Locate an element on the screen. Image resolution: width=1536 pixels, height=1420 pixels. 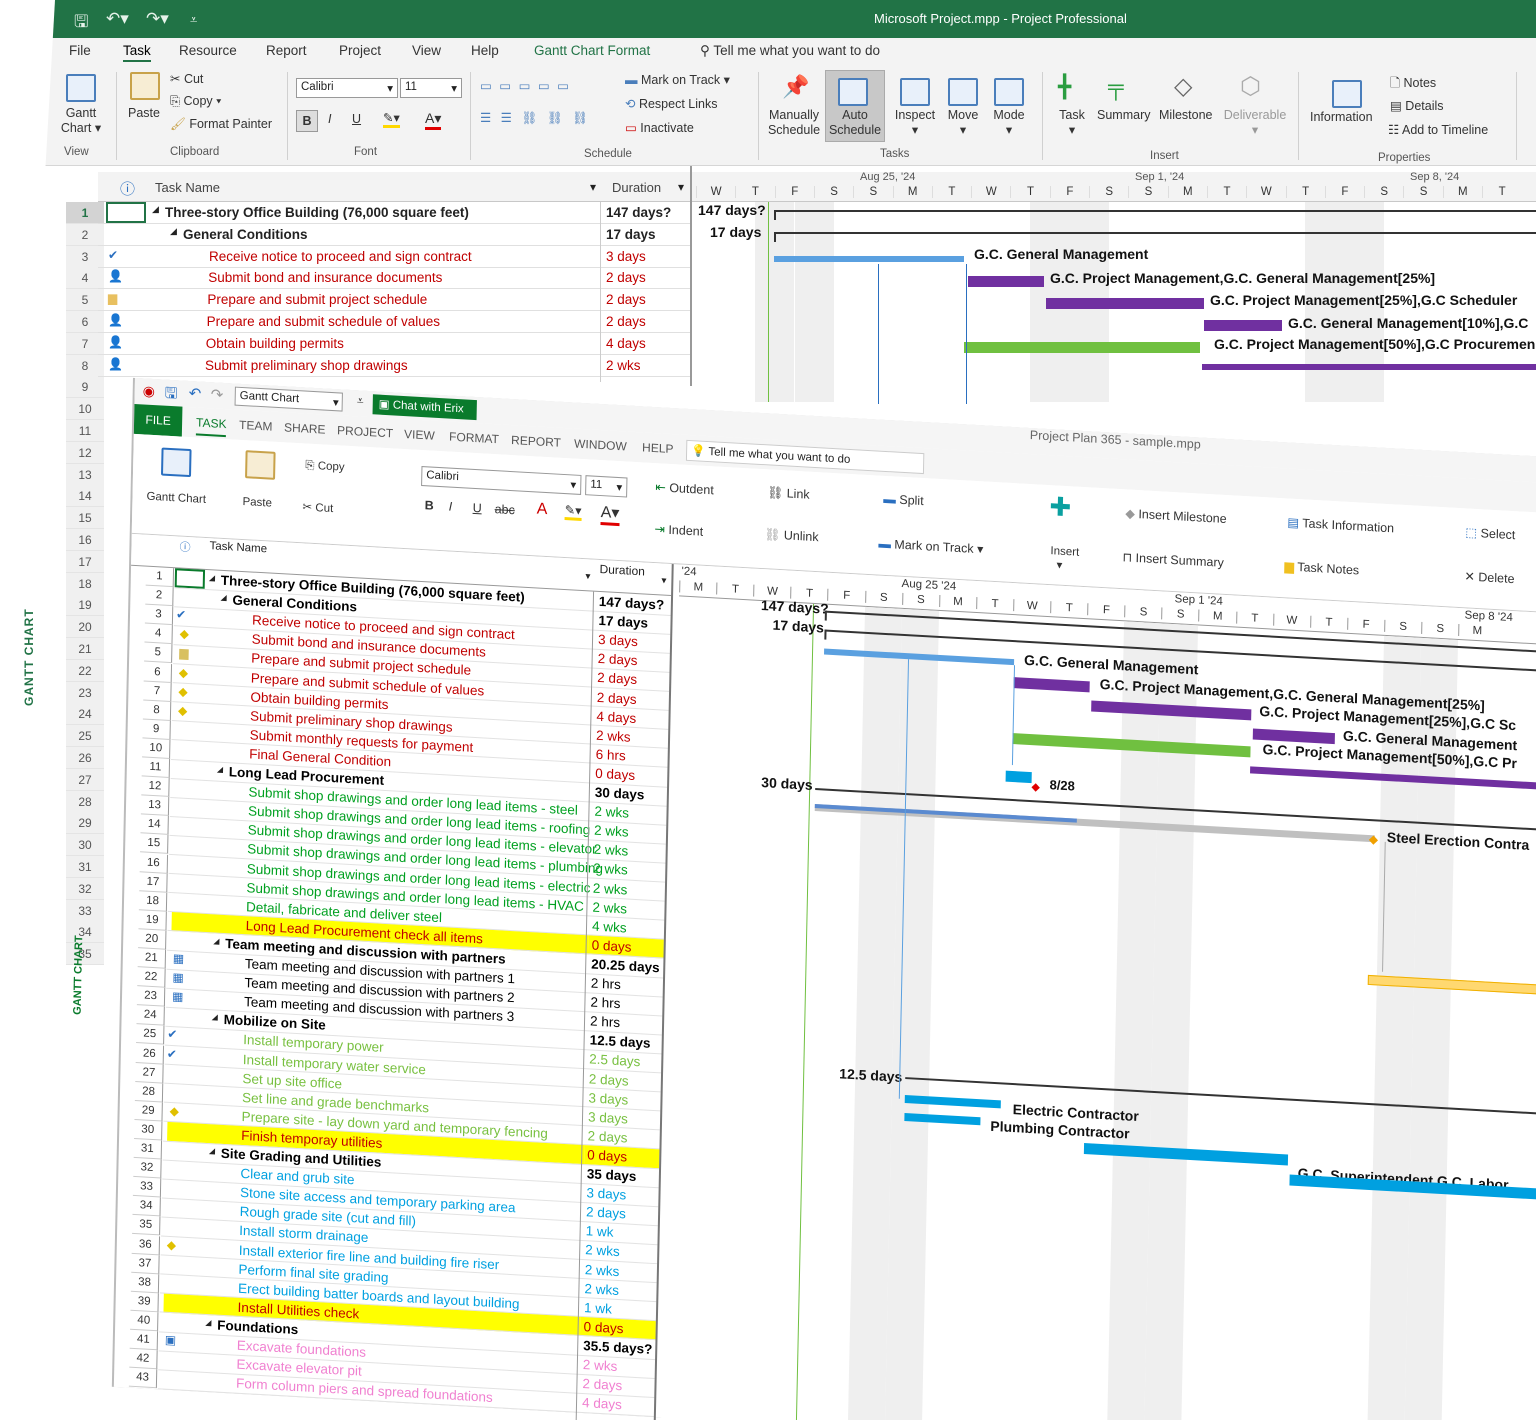
menu-share: SHARE is located at coordinates (305, 428).